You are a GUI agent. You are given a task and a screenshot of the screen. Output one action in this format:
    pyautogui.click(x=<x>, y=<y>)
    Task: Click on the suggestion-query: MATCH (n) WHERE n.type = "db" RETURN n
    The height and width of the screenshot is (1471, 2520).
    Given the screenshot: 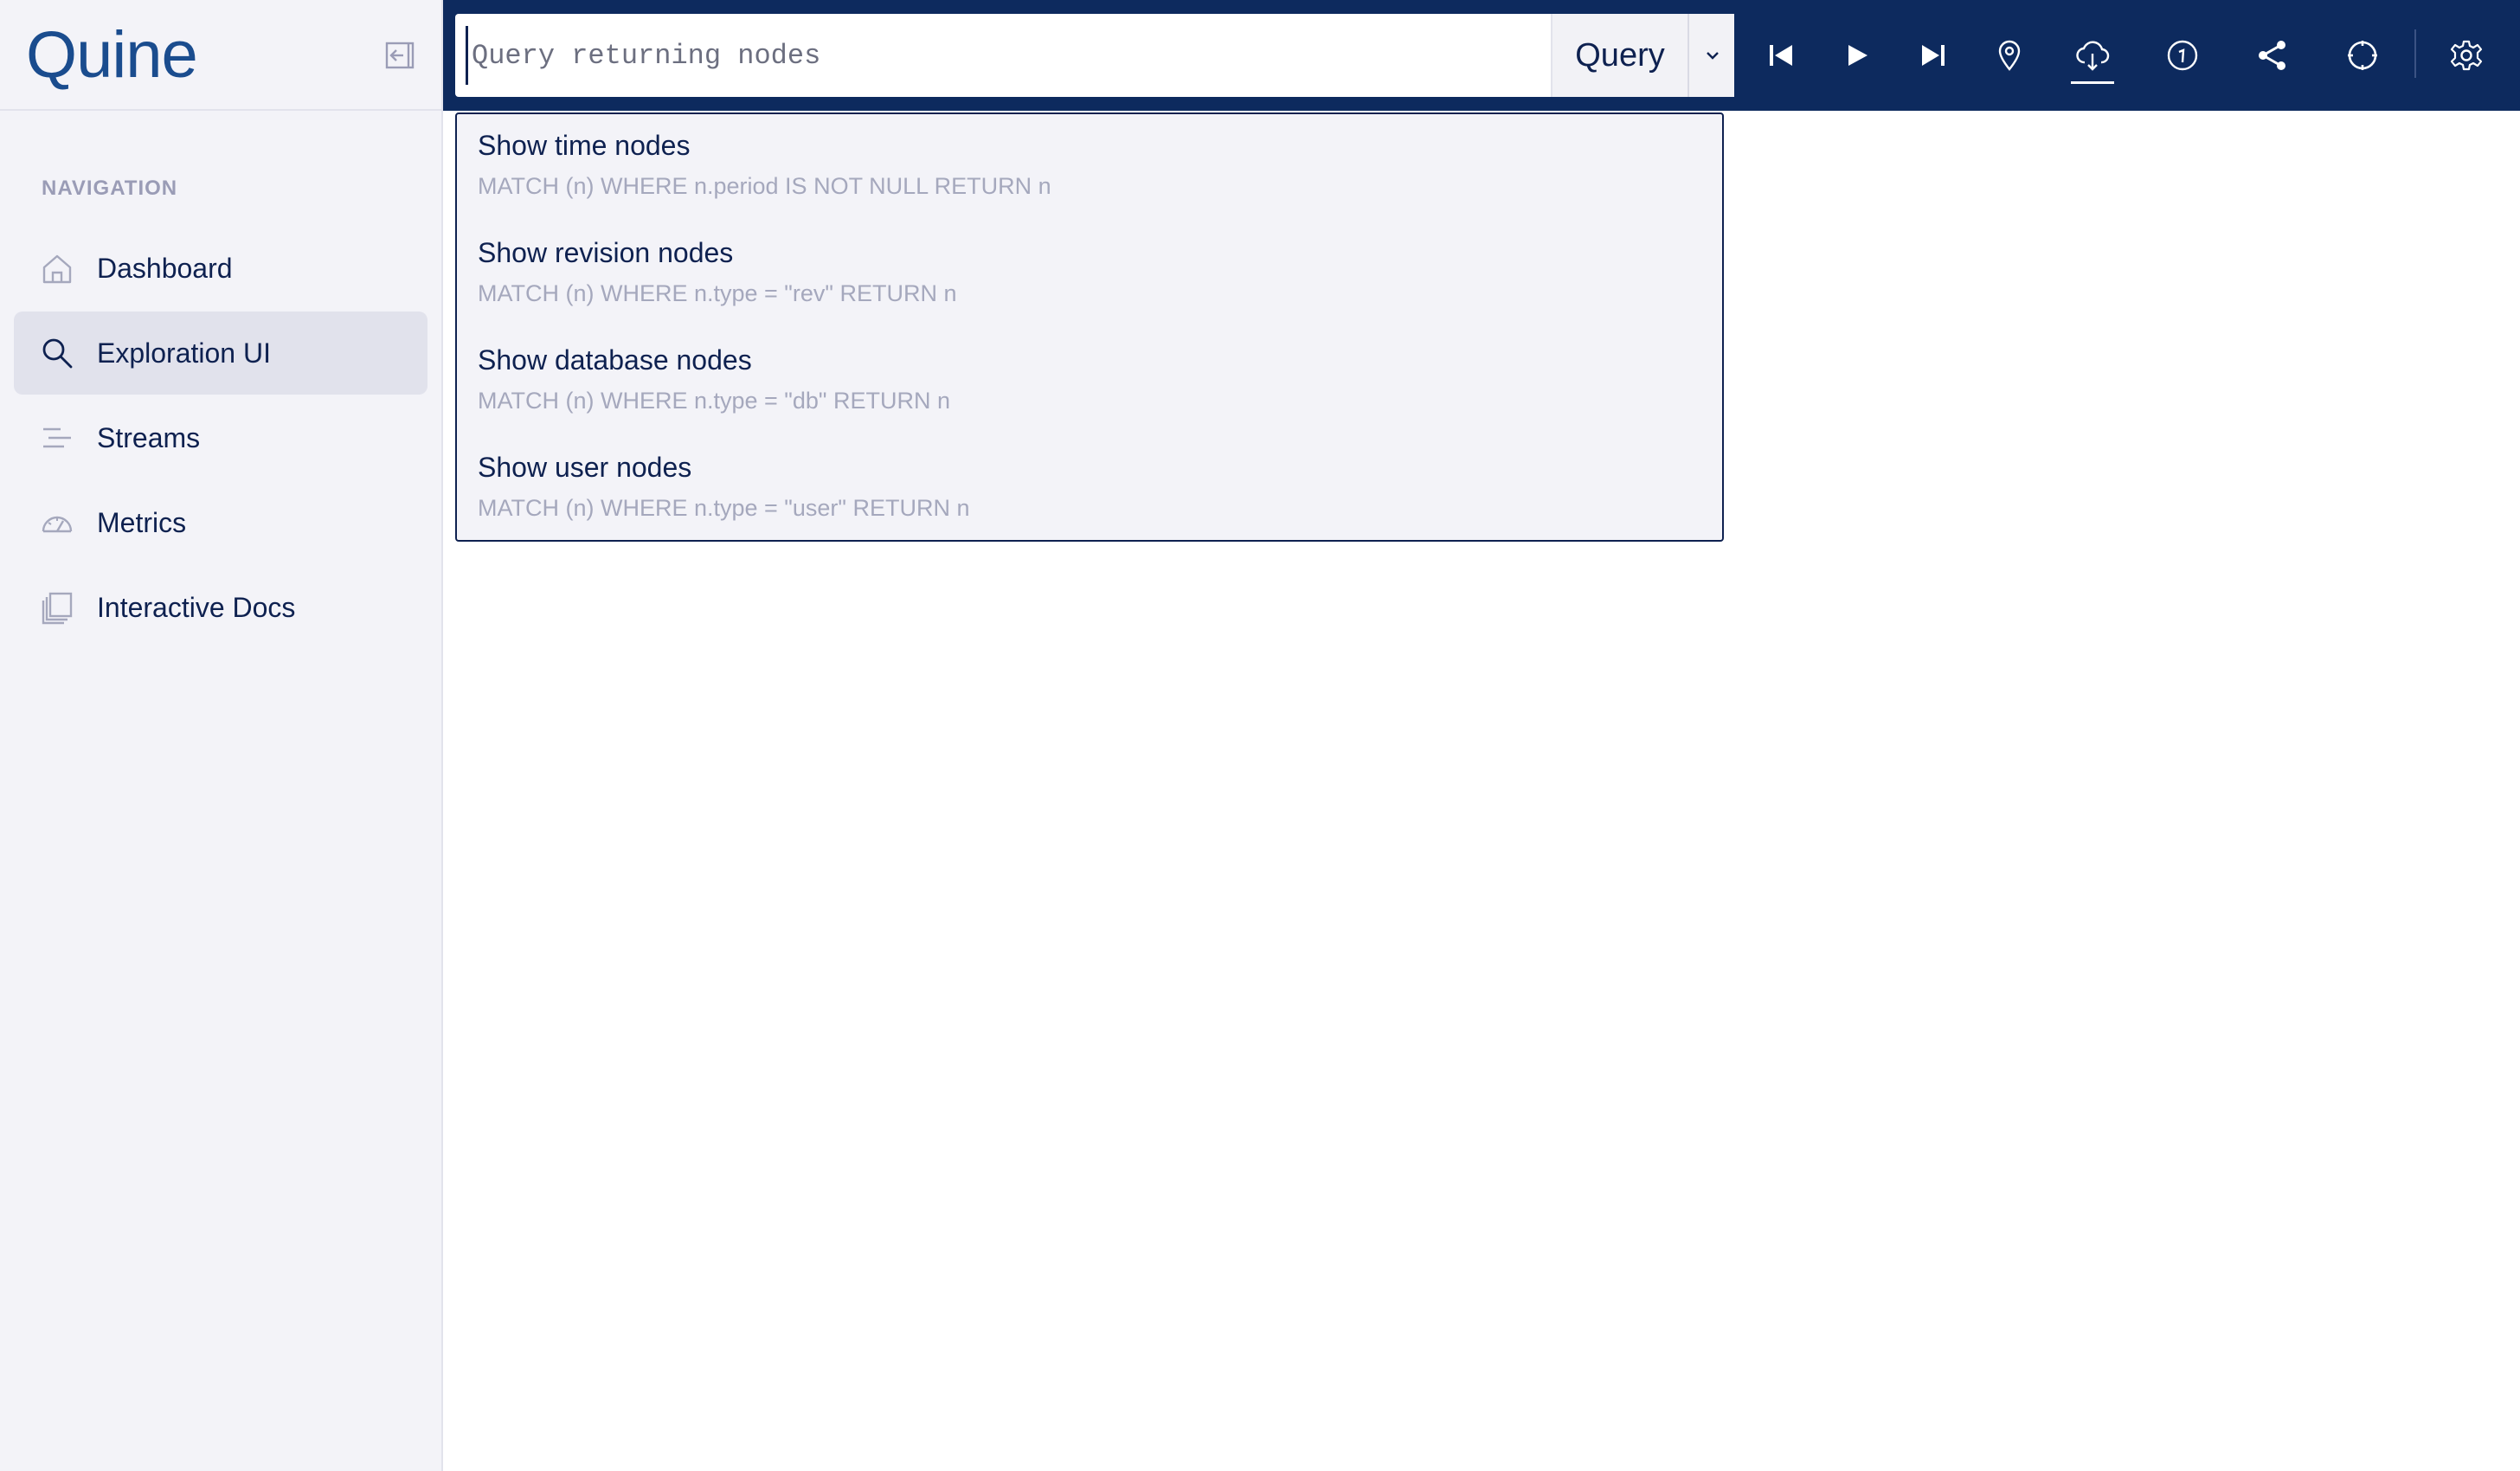 What is the action you would take?
    pyautogui.click(x=714, y=401)
    